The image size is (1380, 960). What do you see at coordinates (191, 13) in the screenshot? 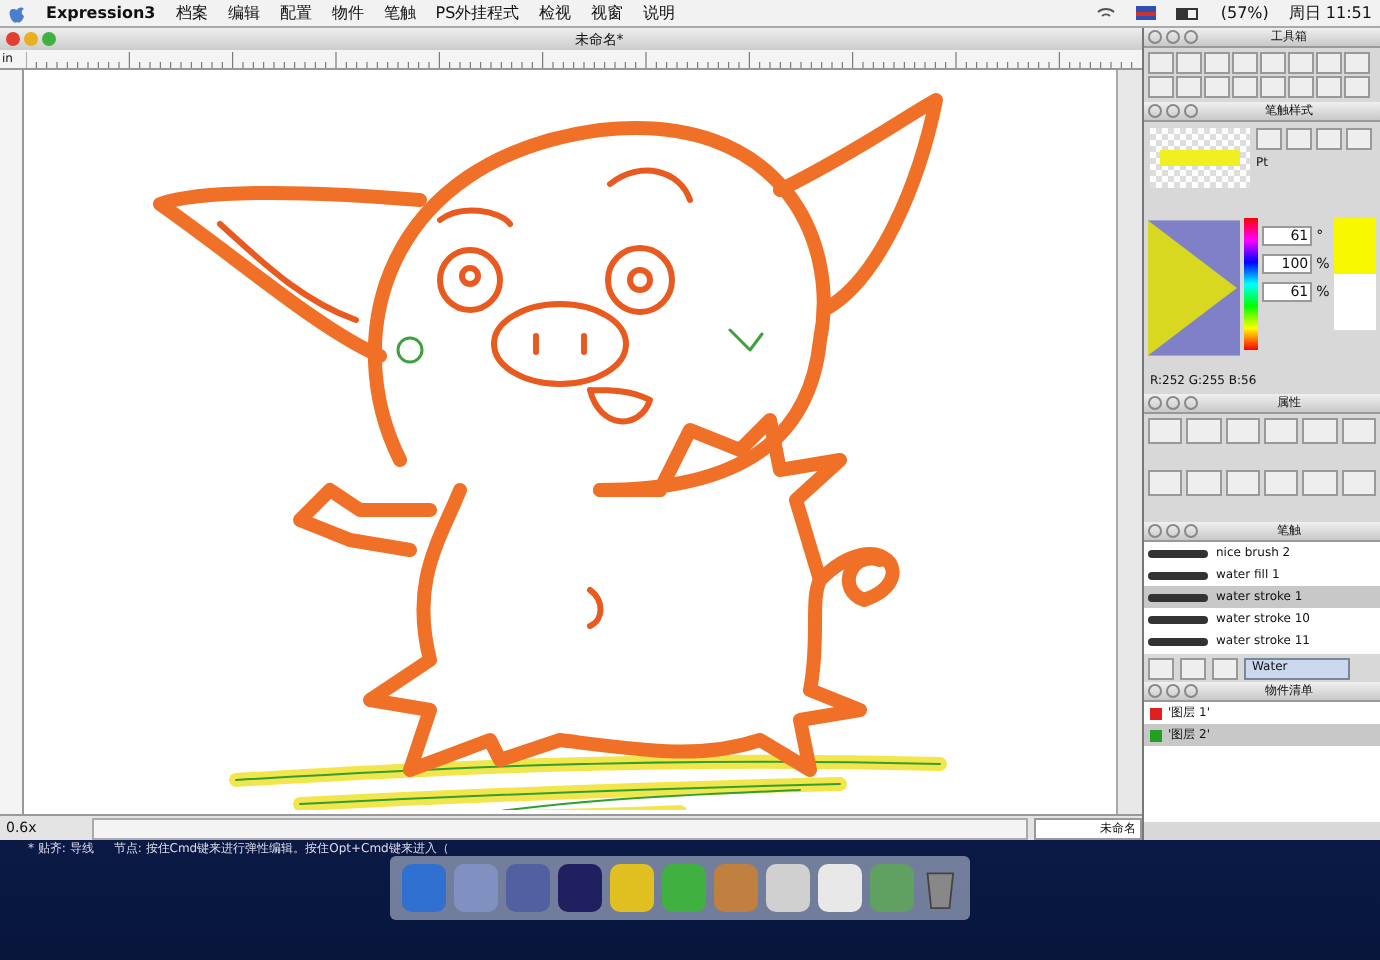
I see `menu-item: 档案` at bounding box center [191, 13].